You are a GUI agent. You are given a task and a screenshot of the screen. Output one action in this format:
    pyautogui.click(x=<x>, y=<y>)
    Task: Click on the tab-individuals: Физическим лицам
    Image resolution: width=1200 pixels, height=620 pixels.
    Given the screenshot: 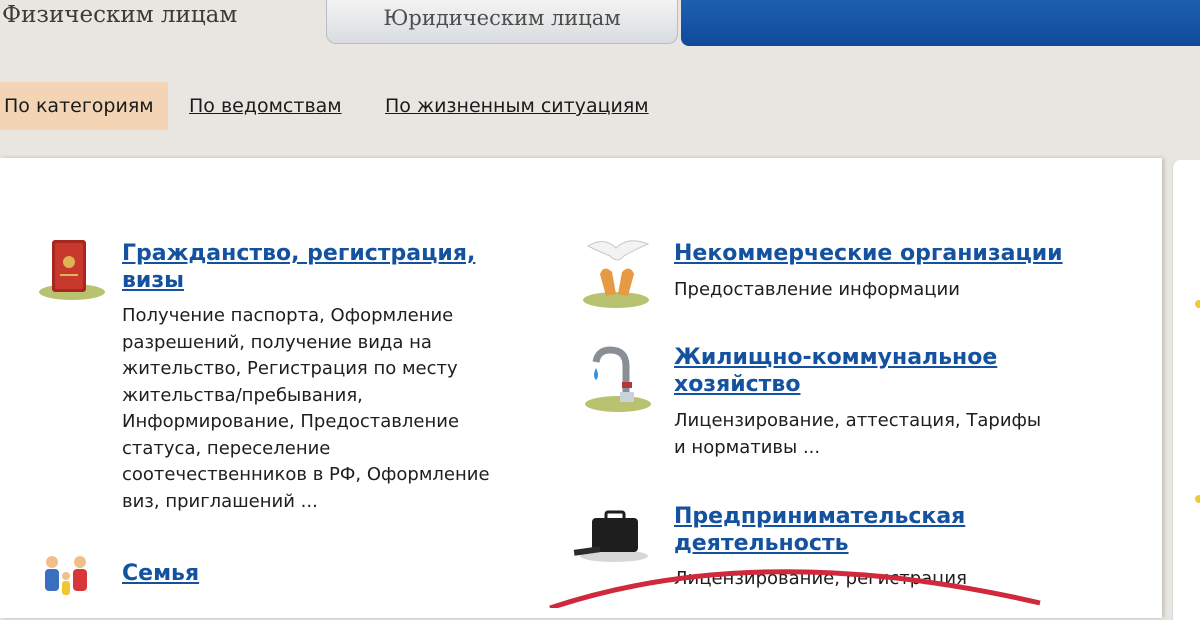 What is the action you would take?
    pyautogui.click(x=150, y=22)
    